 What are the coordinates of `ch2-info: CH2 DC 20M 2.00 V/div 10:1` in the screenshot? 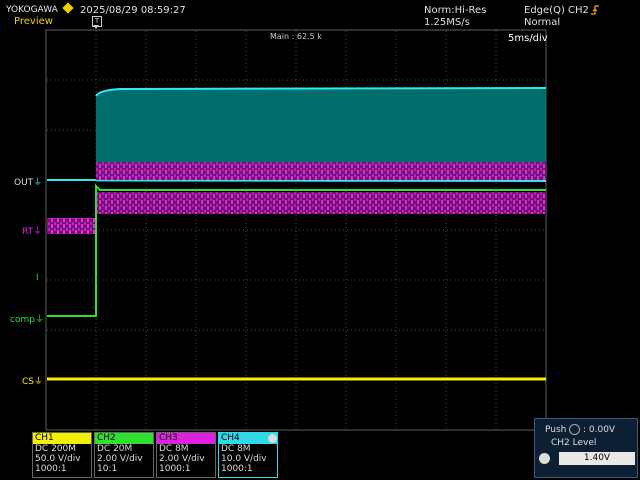 It's located at (124, 455).